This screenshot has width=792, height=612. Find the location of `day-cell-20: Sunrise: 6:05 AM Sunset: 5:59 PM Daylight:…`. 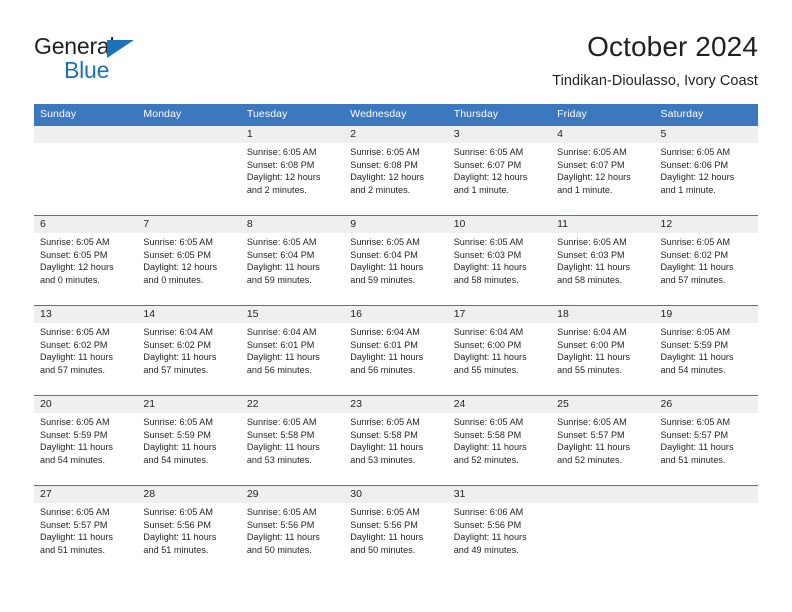

day-cell-20: Sunrise: 6:05 AM Sunset: 5:59 PM Daylight:… is located at coordinates (85, 449).